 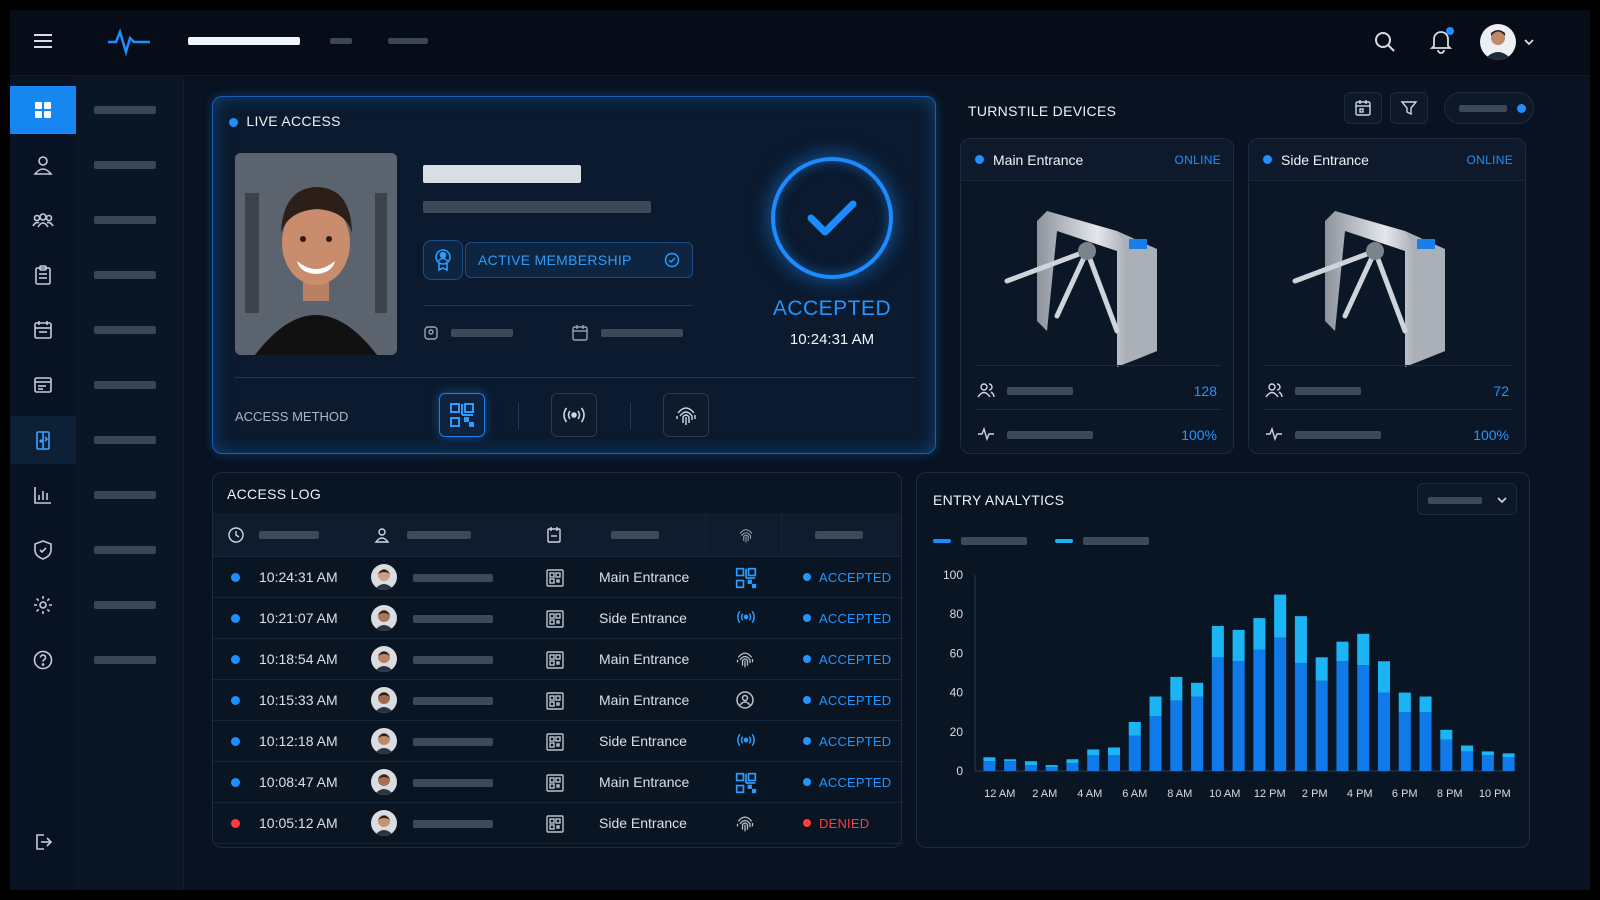 I want to click on table-row: 10:24:31 AM Main Entrance ACCEPTED, so click(x=558, y=577).